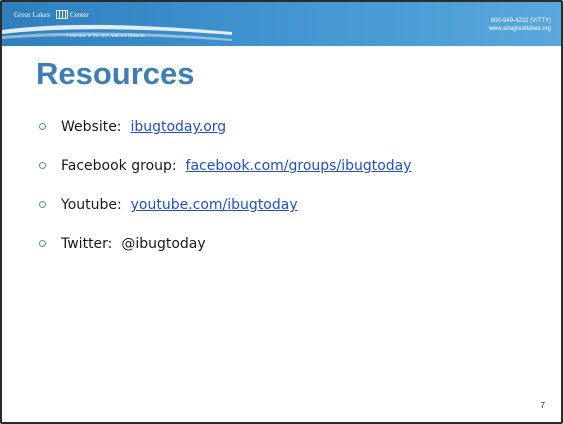  Describe the element at coordinates (163, 244) in the screenshot. I see `twitter-handle: @ibugtoday` at that location.